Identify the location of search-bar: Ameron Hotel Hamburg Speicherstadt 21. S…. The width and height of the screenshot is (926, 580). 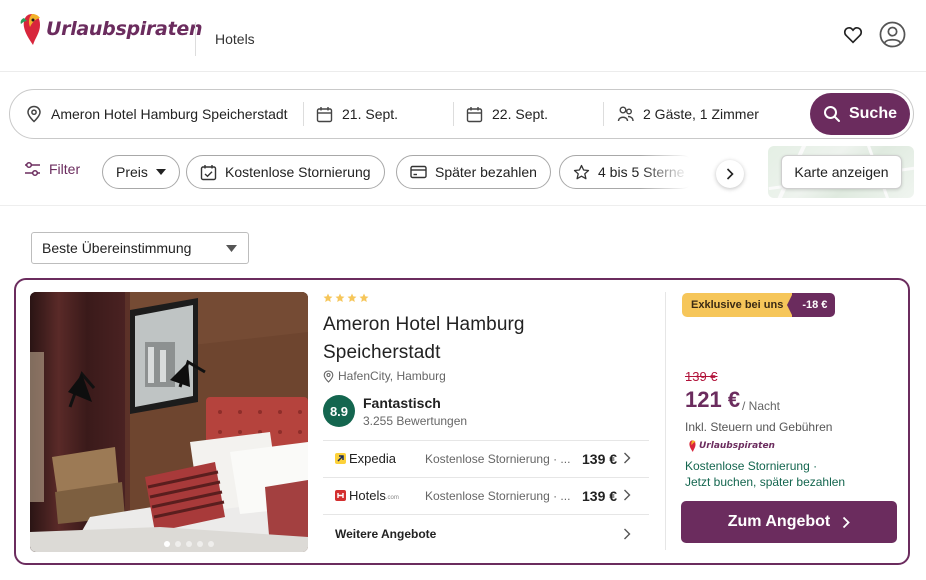
(461, 114).